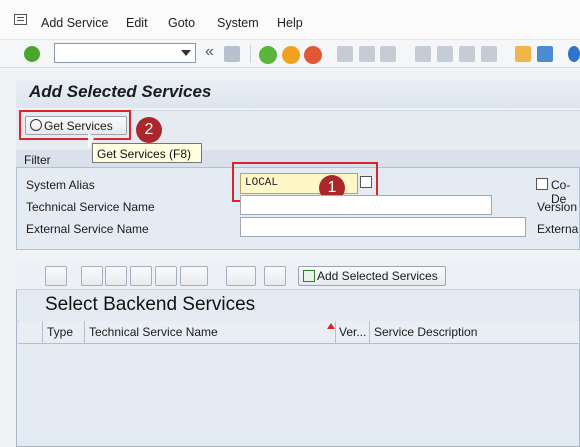  Describe the element at coordinates (209, 52) in the screenshot. I see `back-icon: «` at that location.